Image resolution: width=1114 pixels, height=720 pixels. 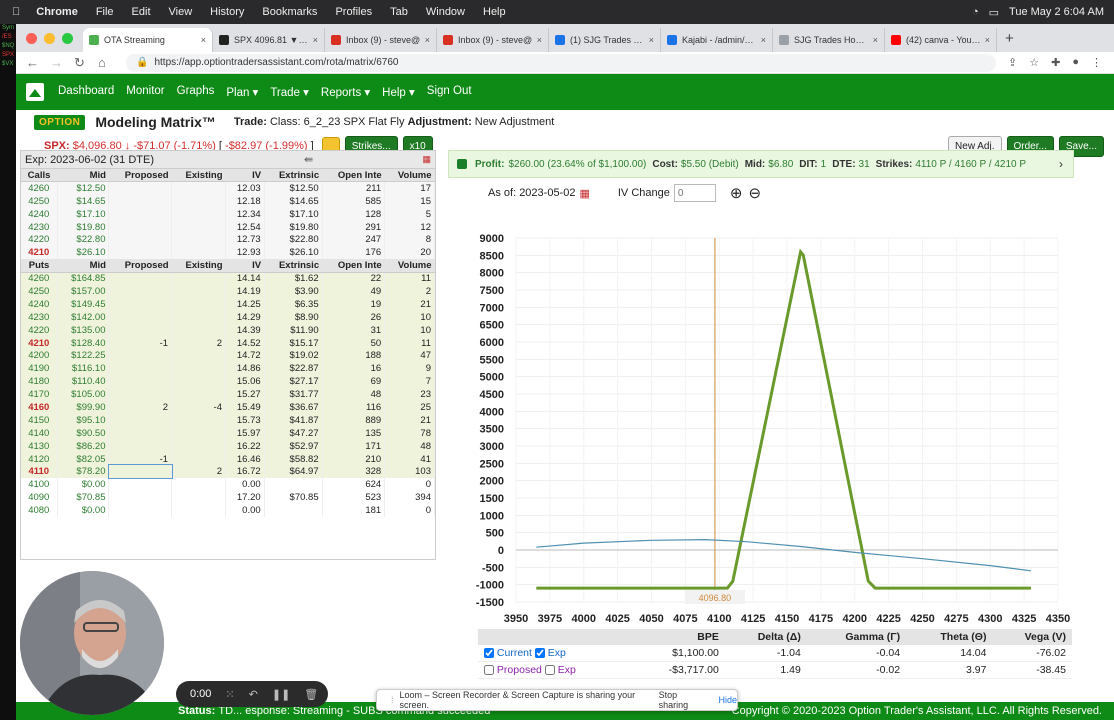 I want to click on menu-view: View, so click(x=181, y=12).